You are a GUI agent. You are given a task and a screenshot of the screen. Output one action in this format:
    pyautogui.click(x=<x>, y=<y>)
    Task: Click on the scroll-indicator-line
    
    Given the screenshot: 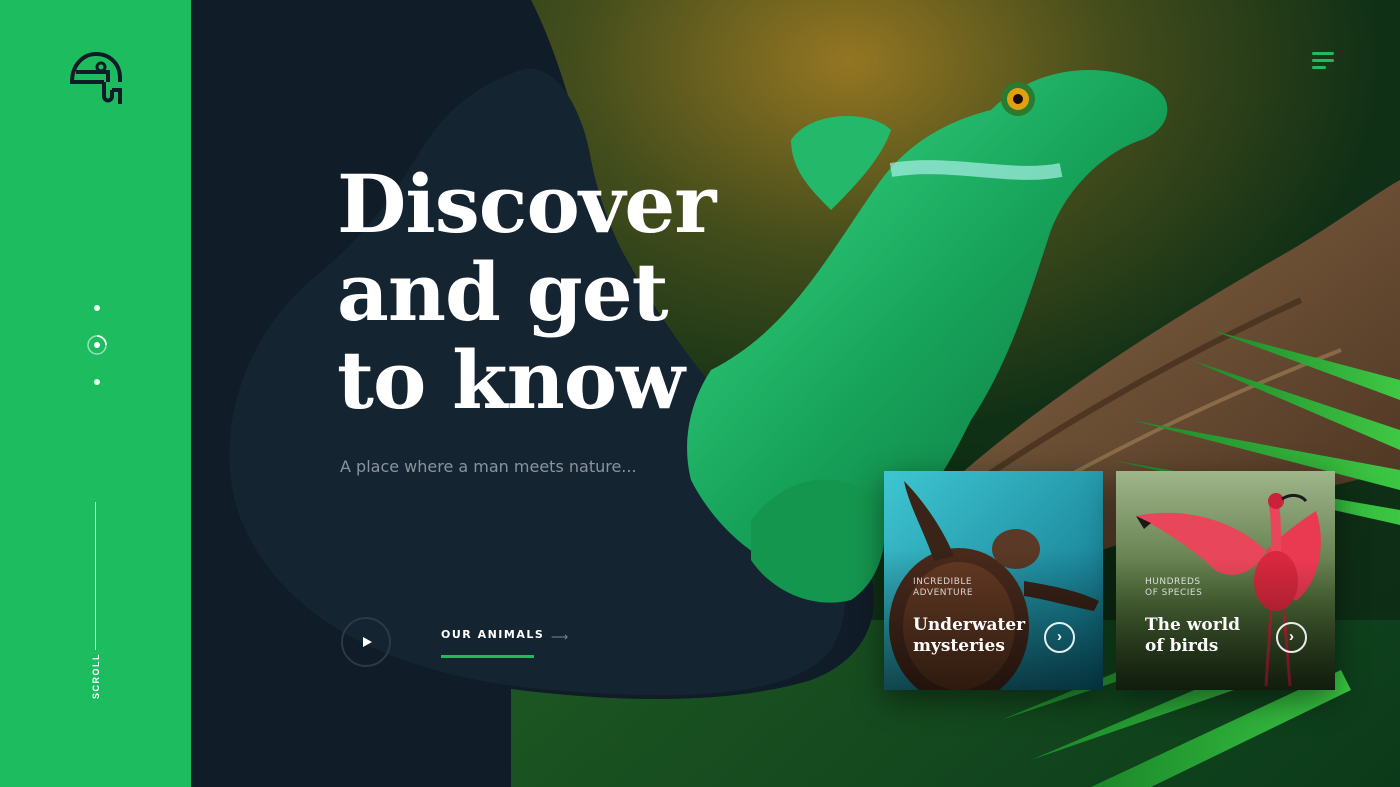 What is the action you would take?
    pyautogui.click(x=95, y=576)
    